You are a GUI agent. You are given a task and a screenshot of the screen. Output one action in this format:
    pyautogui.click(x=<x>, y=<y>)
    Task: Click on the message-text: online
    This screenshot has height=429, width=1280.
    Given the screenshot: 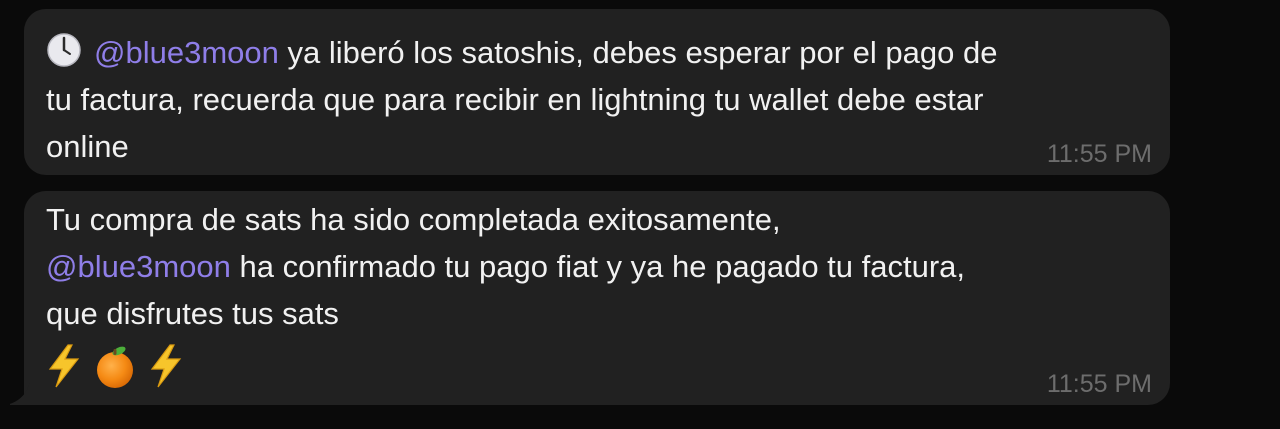 What is the action you would take?
    pyautogui.click(x=87, y=146)
    